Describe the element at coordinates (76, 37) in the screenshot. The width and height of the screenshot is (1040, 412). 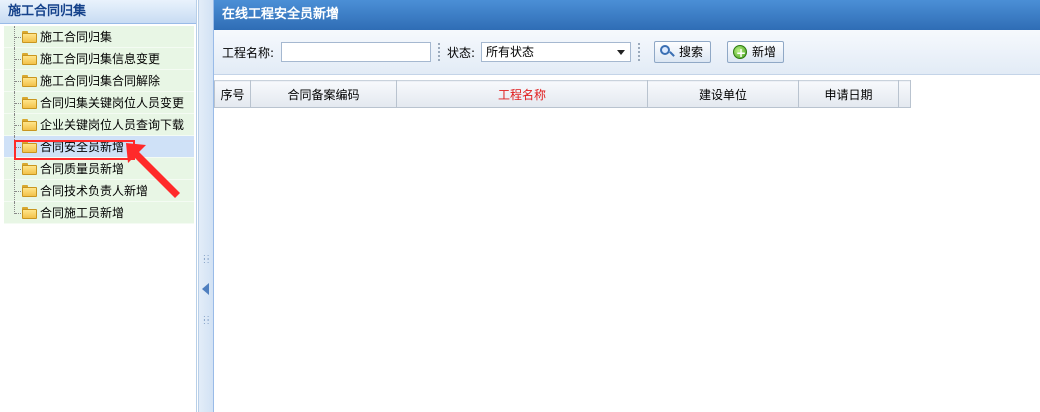
I see `sidebar-item-label: 施工合同归集` at that location.